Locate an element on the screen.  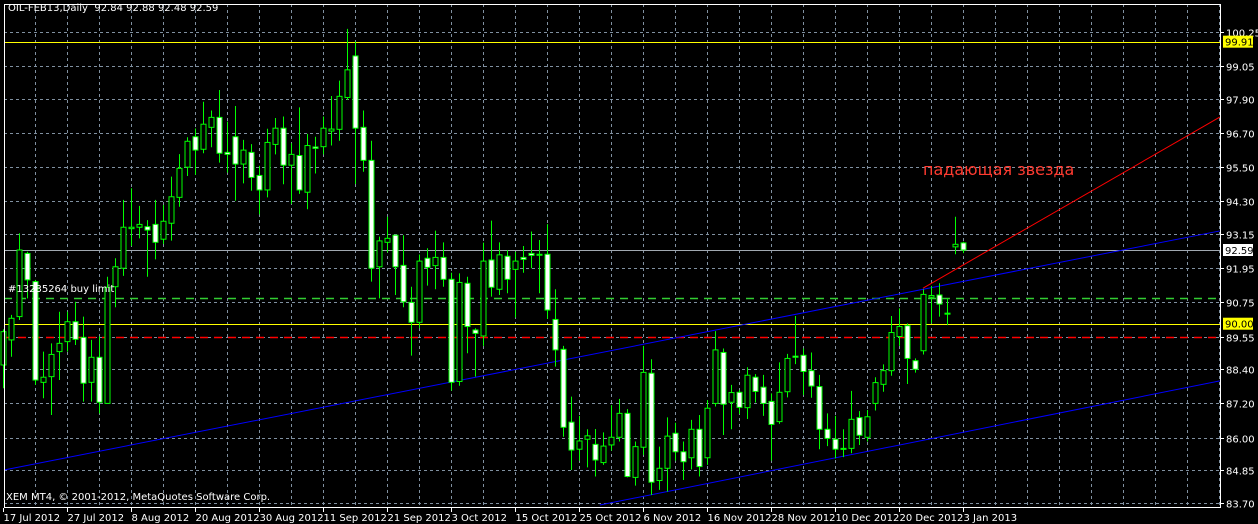
price-tick-label: 94.30 is located at coordinates (1240, 203).